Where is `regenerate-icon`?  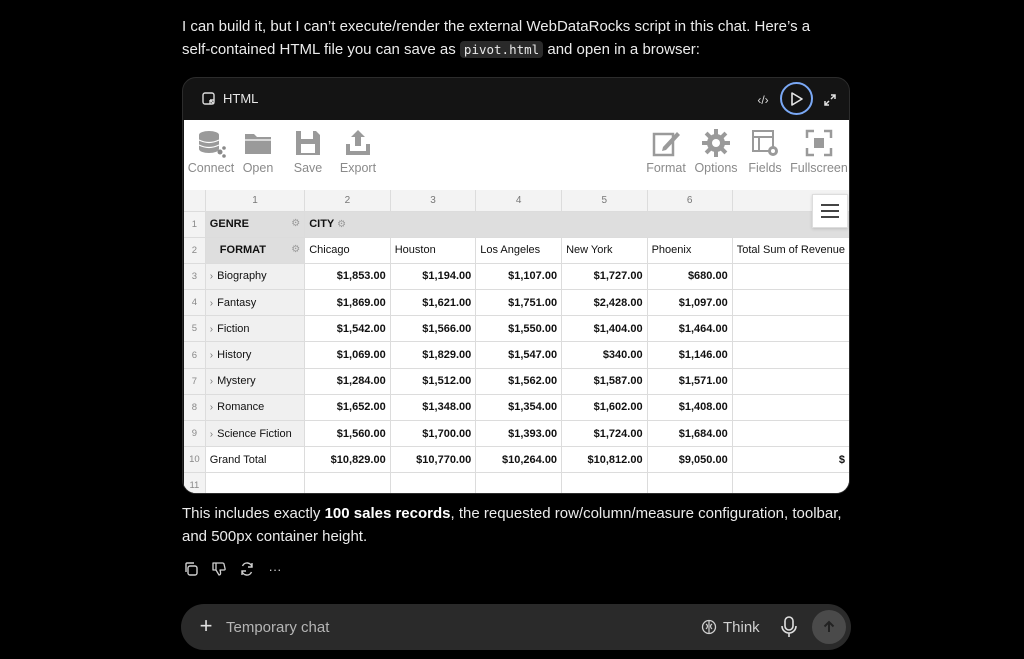 regenerate-icon is located at coordinates (247, 569).